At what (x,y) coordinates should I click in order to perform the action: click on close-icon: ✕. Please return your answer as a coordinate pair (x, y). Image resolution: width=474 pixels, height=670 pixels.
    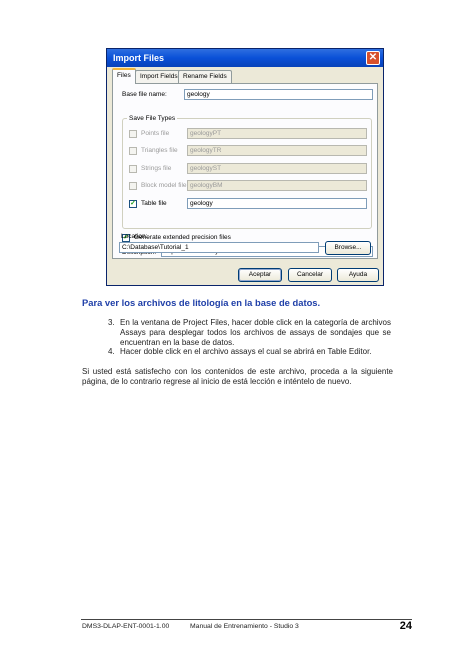
    Looking at the image, I should click on (373, 58).